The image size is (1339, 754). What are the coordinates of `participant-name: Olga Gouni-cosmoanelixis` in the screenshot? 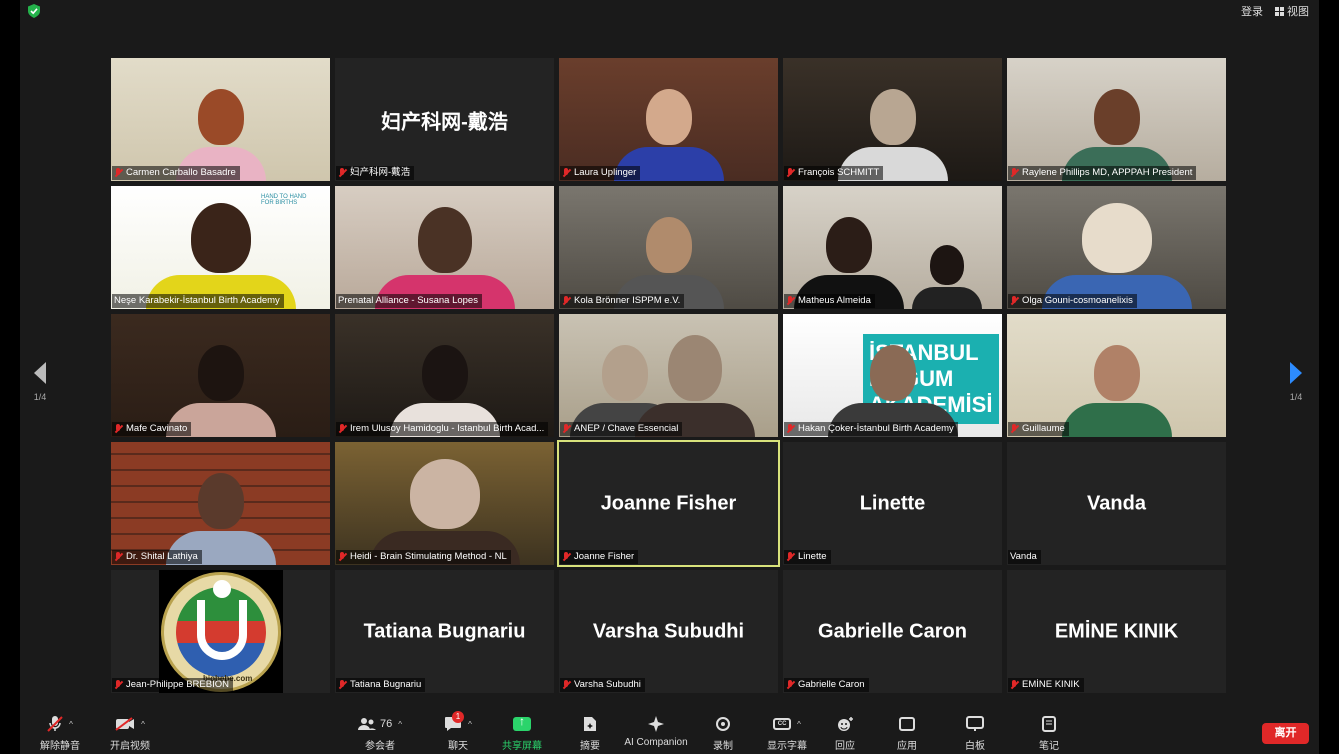 It's located at (1077, 300).